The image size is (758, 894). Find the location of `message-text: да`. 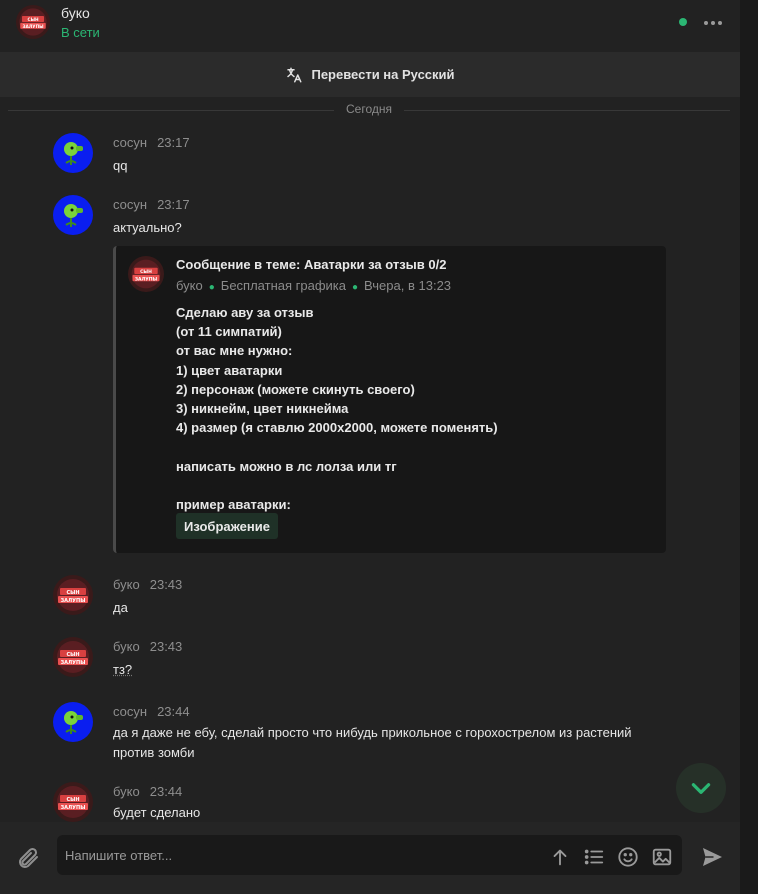

message-text: да is located at coordinates (120, 607).